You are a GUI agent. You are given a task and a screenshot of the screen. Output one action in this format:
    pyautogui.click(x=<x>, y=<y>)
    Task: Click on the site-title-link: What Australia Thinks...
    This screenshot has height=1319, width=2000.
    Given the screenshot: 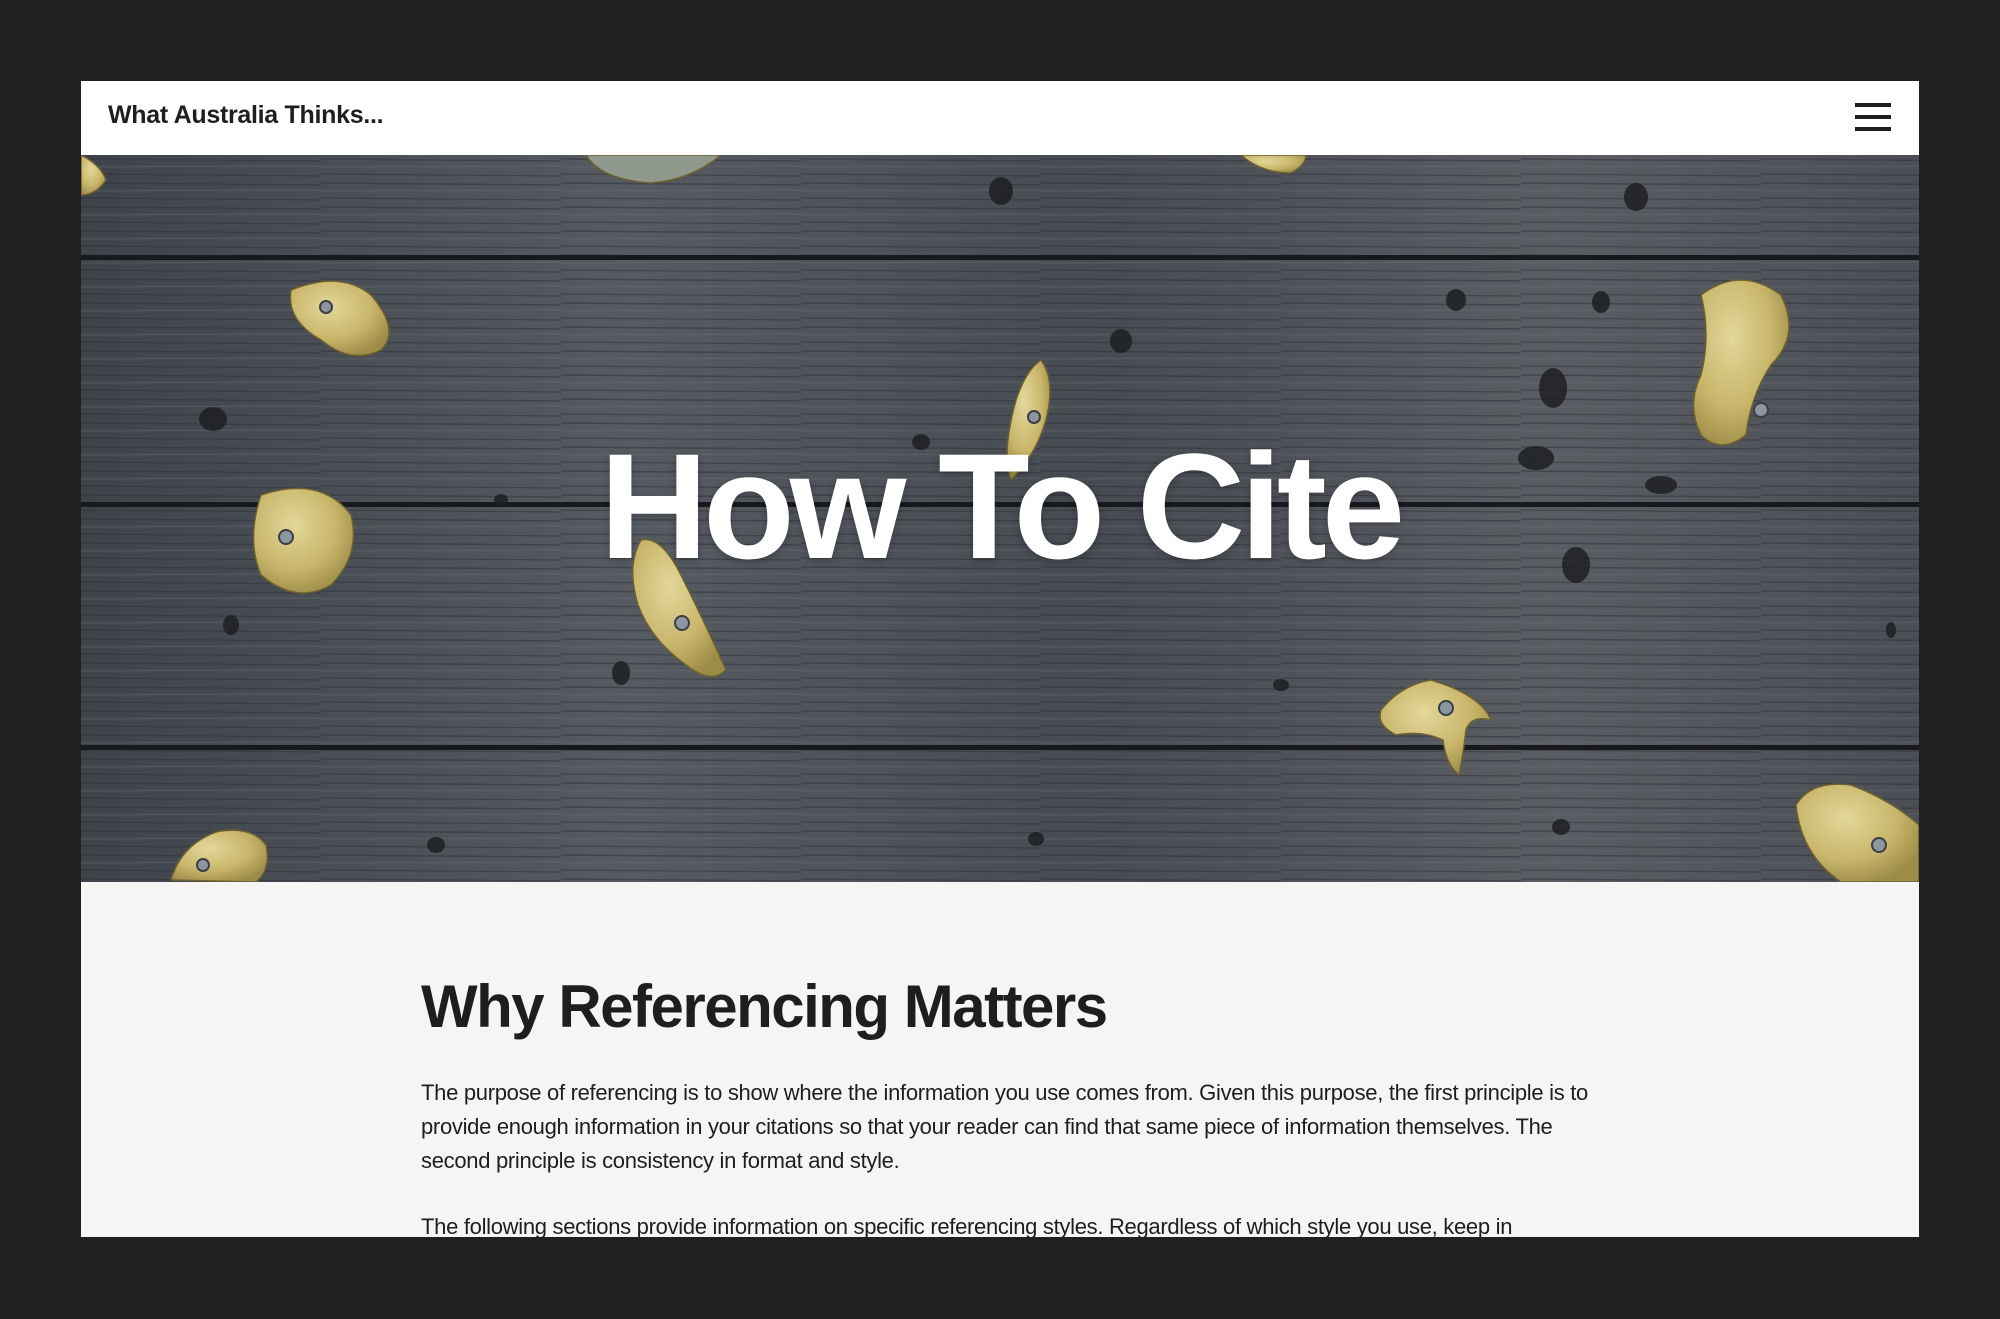 What is the action you would take?
    pyautogui.click(x=246, y=115)
    